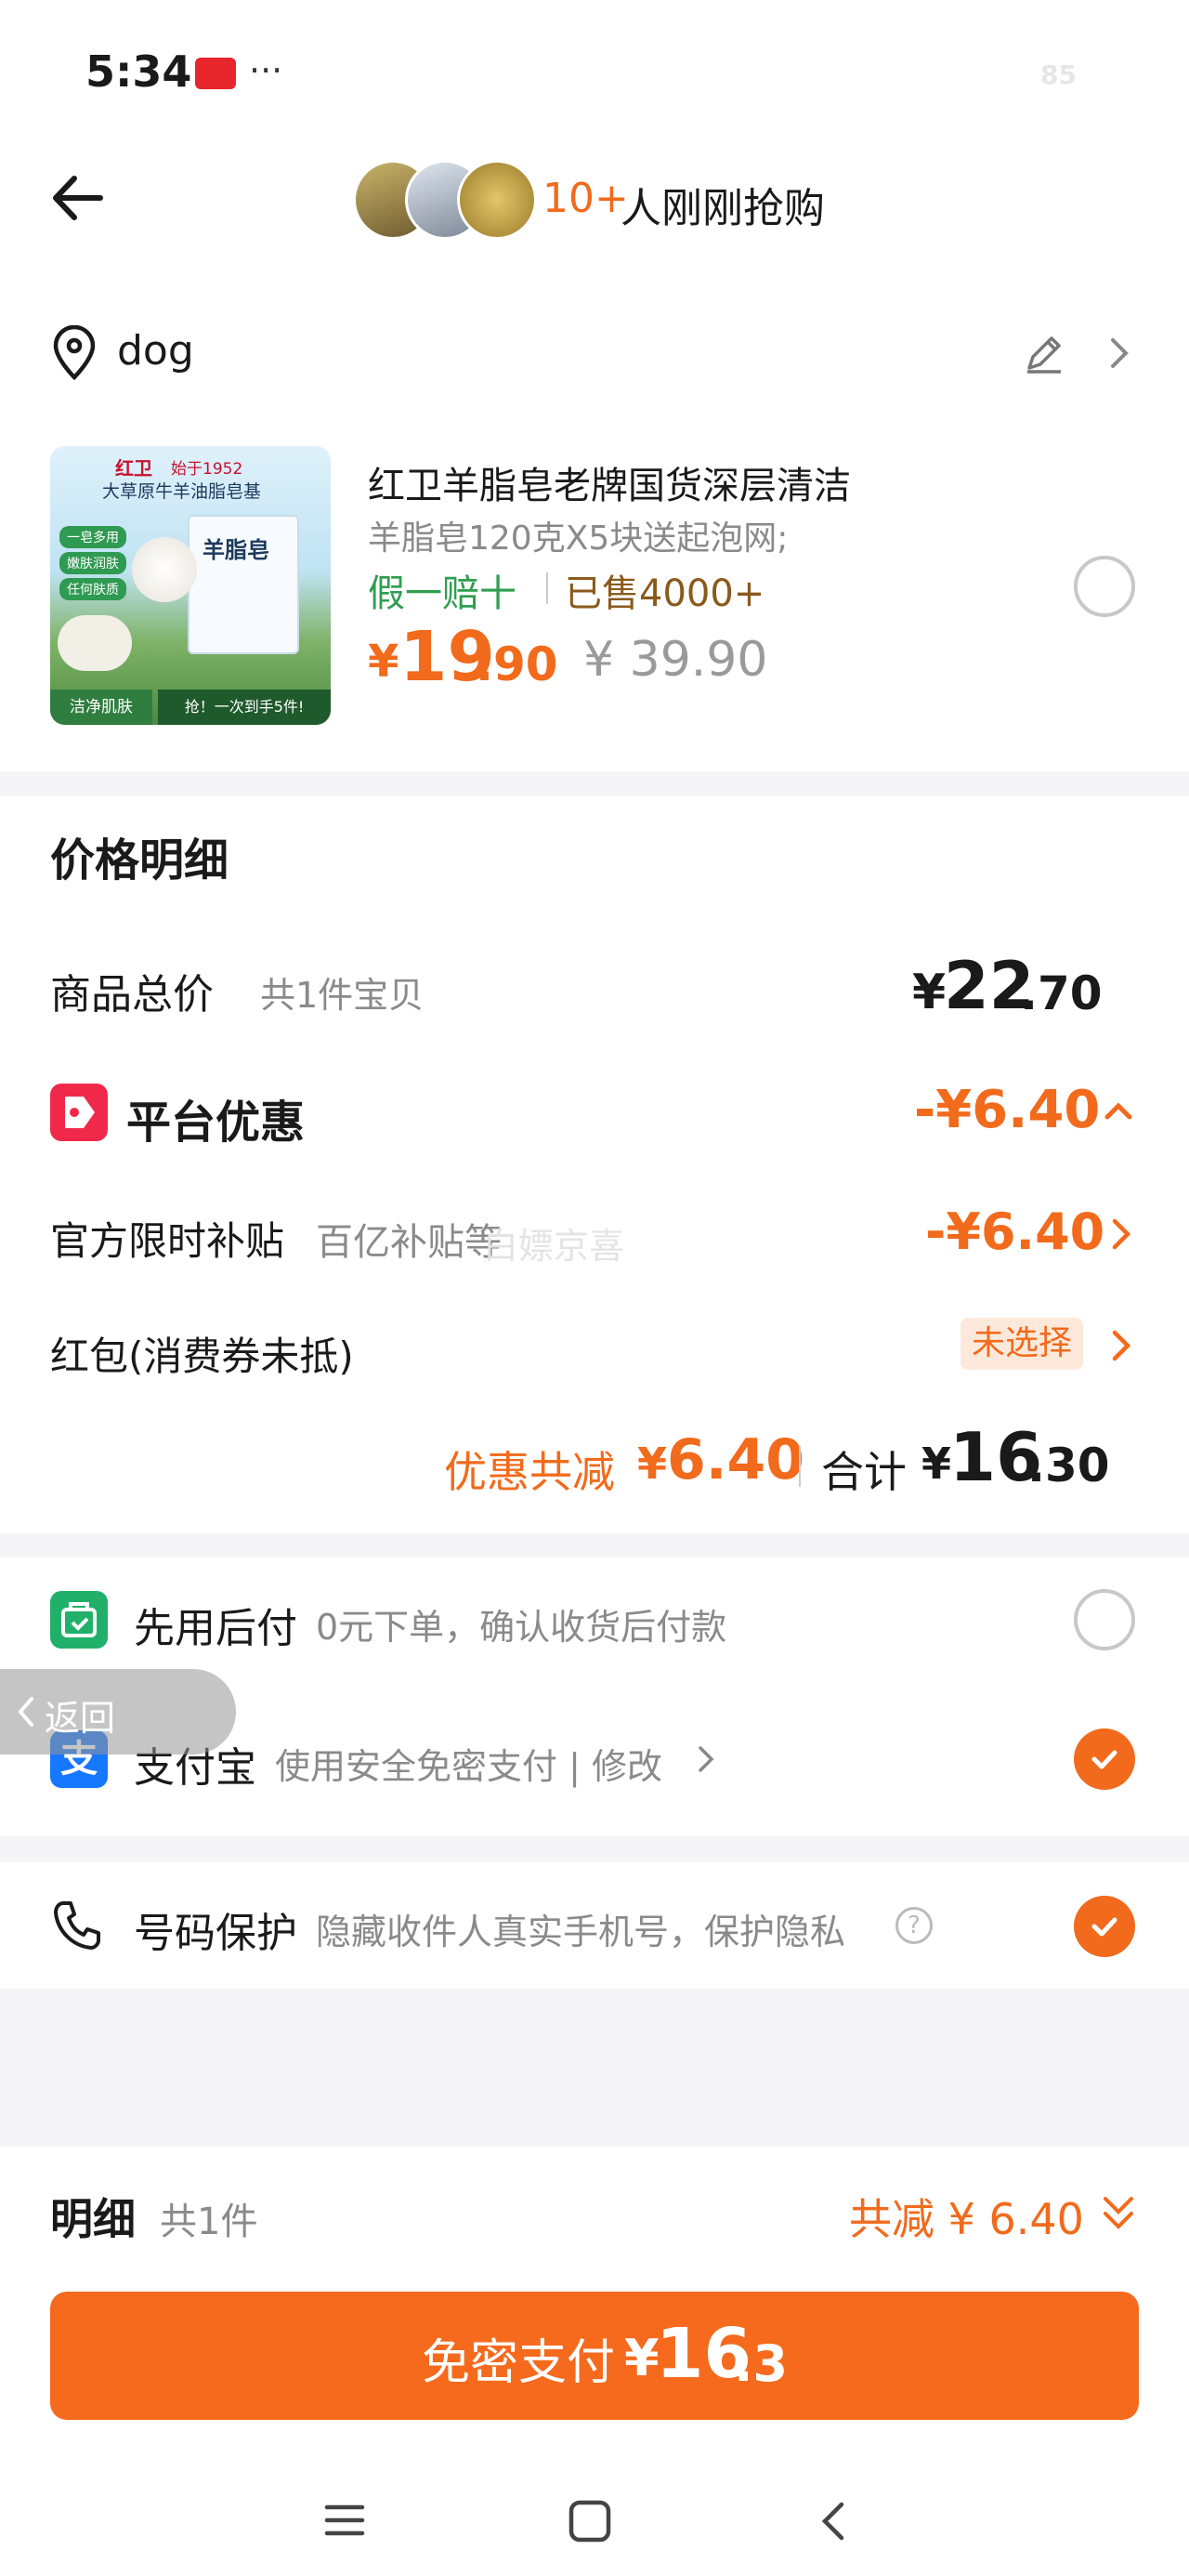 The image size is (1189, 2576). I want to click on battery-level: 85, so click(1058, 74).